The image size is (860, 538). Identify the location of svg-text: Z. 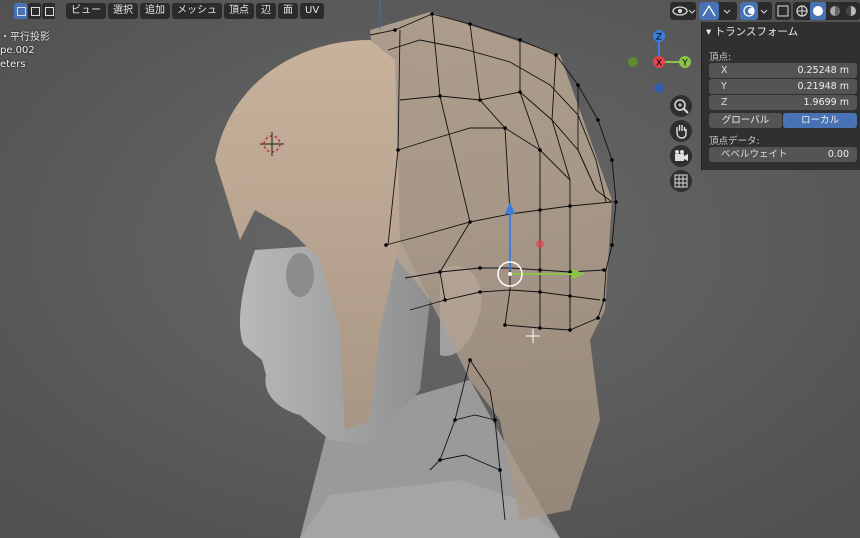
(659, 38).